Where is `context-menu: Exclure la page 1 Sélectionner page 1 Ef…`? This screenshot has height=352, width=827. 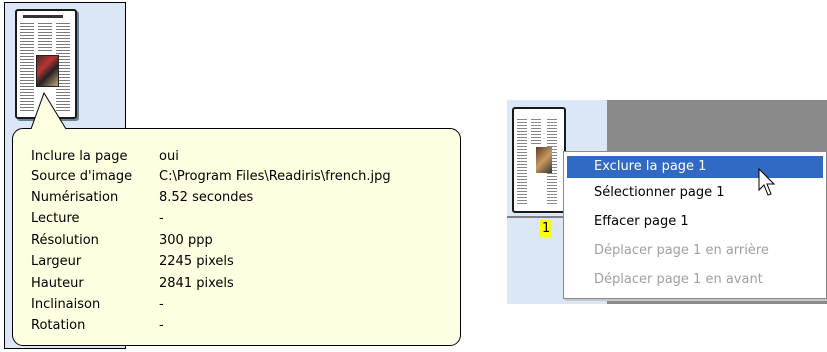 context-menu: Exclure la page 1 Sélectionner page 1 Ef… is located at coordinates (695, 225).